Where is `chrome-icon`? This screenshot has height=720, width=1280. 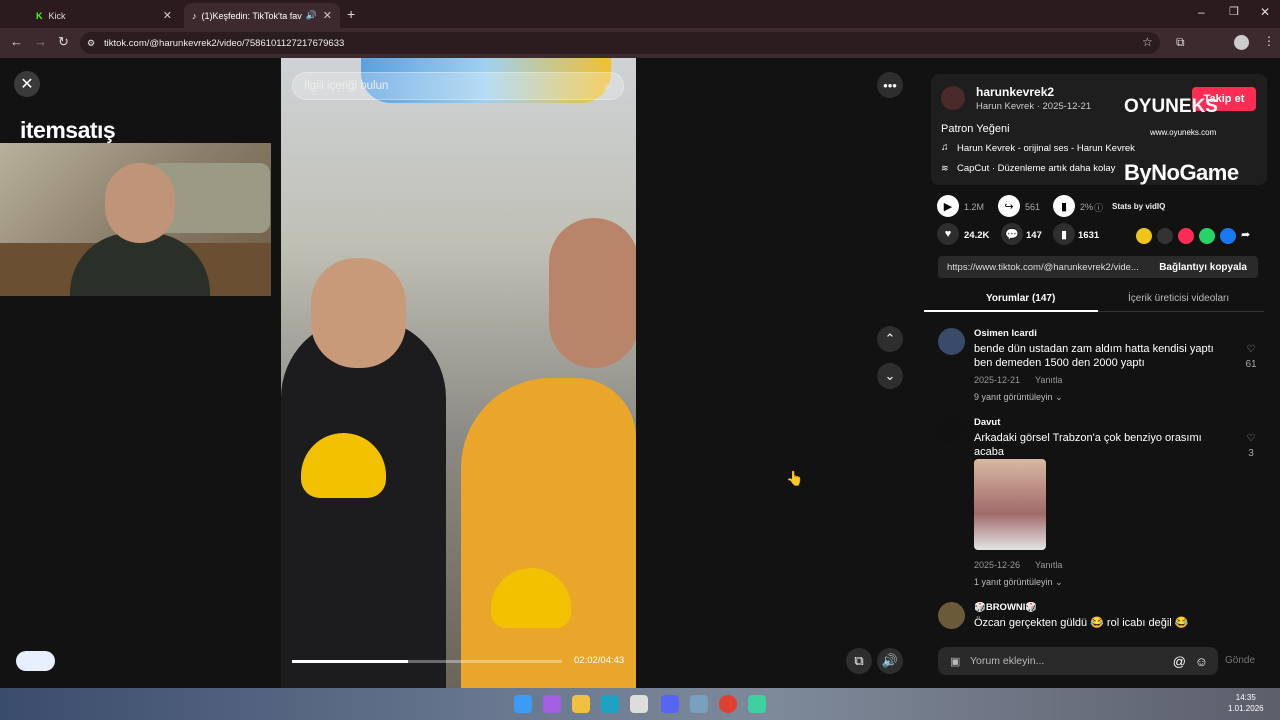 chrome-icon is located at coordinates (728, 704).